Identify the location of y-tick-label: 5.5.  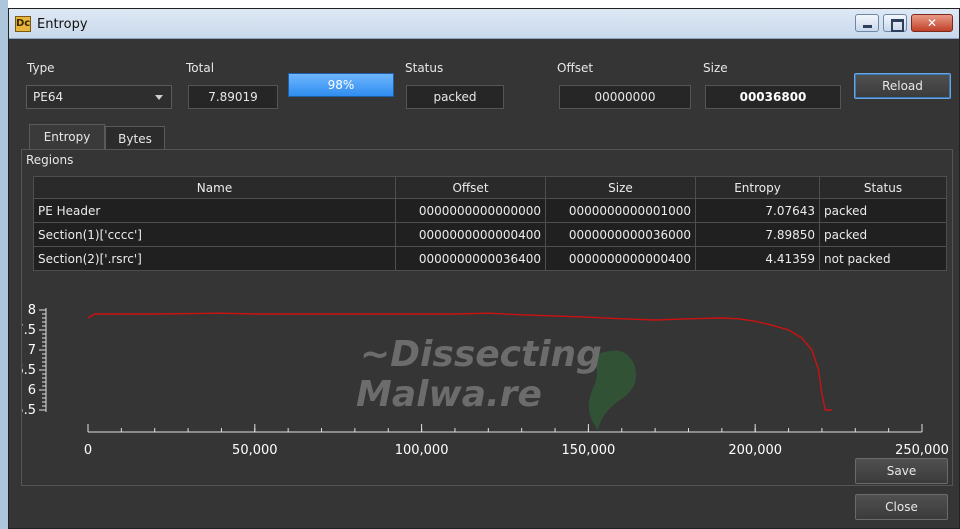
(29, 410).